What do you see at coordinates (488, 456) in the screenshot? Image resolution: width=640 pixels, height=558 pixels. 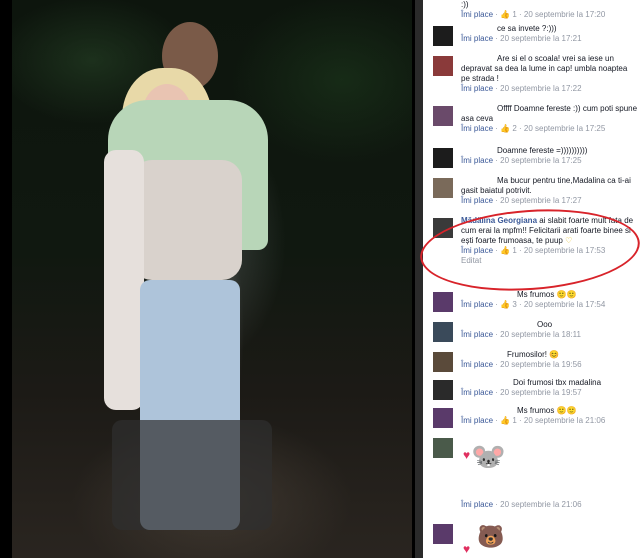 I see `mouse-sticker-icon: 🐭` at bounding box center [488, 456].